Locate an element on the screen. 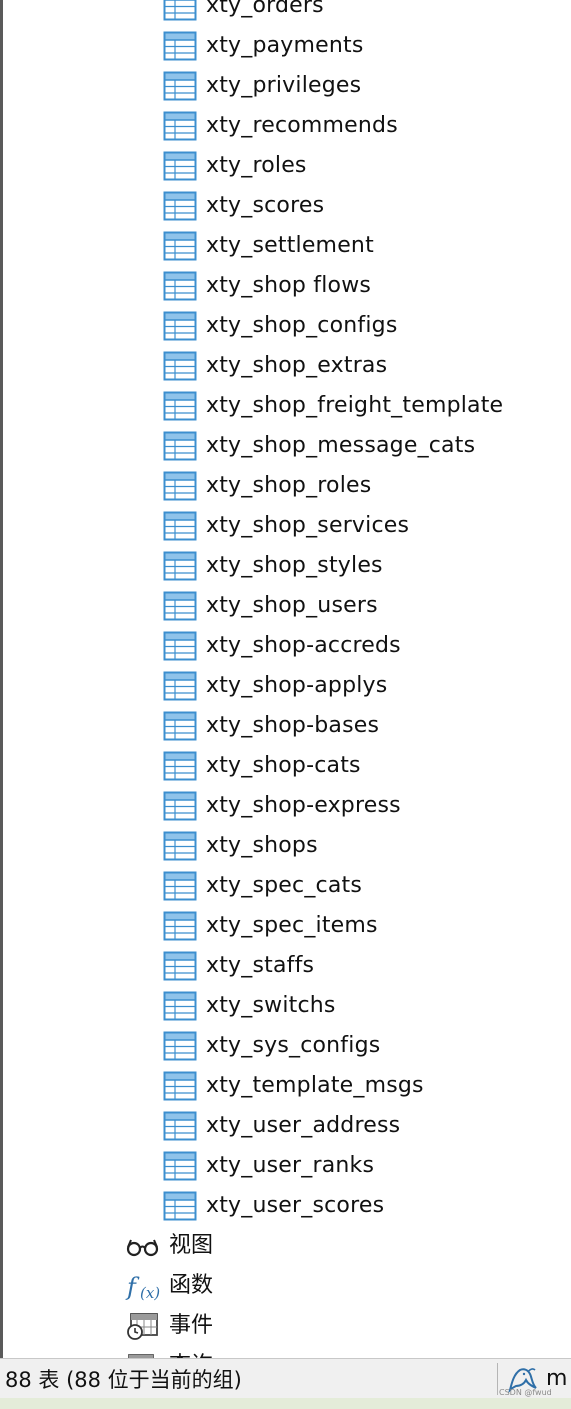 Image resolution: width=571 pixels, height=1409 pixels. table-name: xty_shop_configs is located at coordinates (302, 325).